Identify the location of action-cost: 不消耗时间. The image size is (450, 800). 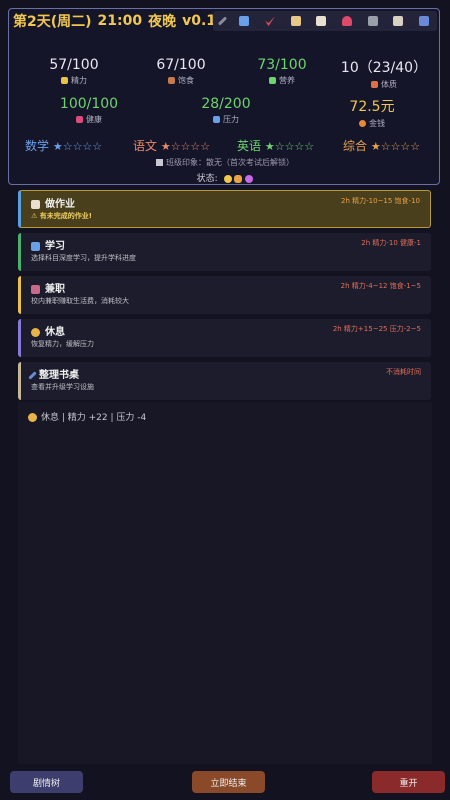
(403, 372).